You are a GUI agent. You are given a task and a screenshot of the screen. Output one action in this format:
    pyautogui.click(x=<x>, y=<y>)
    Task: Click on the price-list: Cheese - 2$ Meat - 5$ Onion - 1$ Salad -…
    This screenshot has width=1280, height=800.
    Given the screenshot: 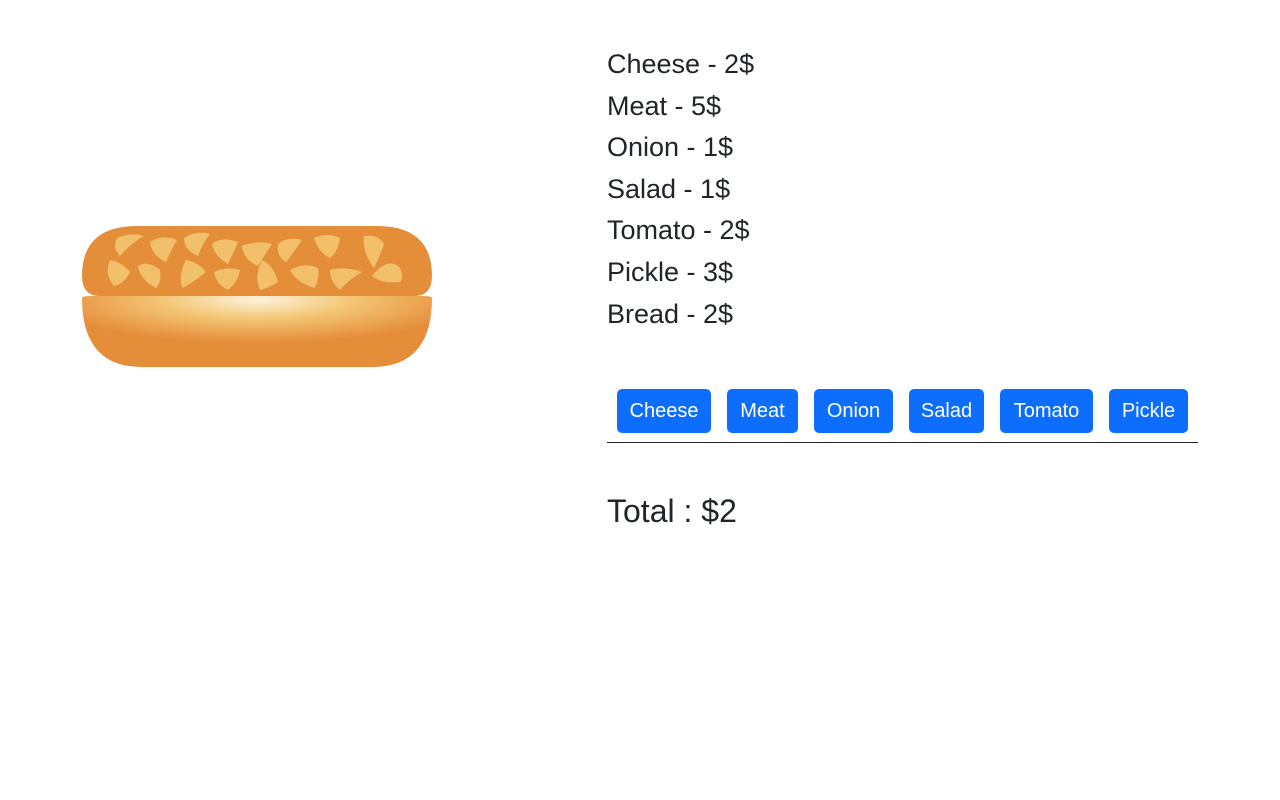 What is the action you would take?
    pyautogui.click(x=680, y=189)
    